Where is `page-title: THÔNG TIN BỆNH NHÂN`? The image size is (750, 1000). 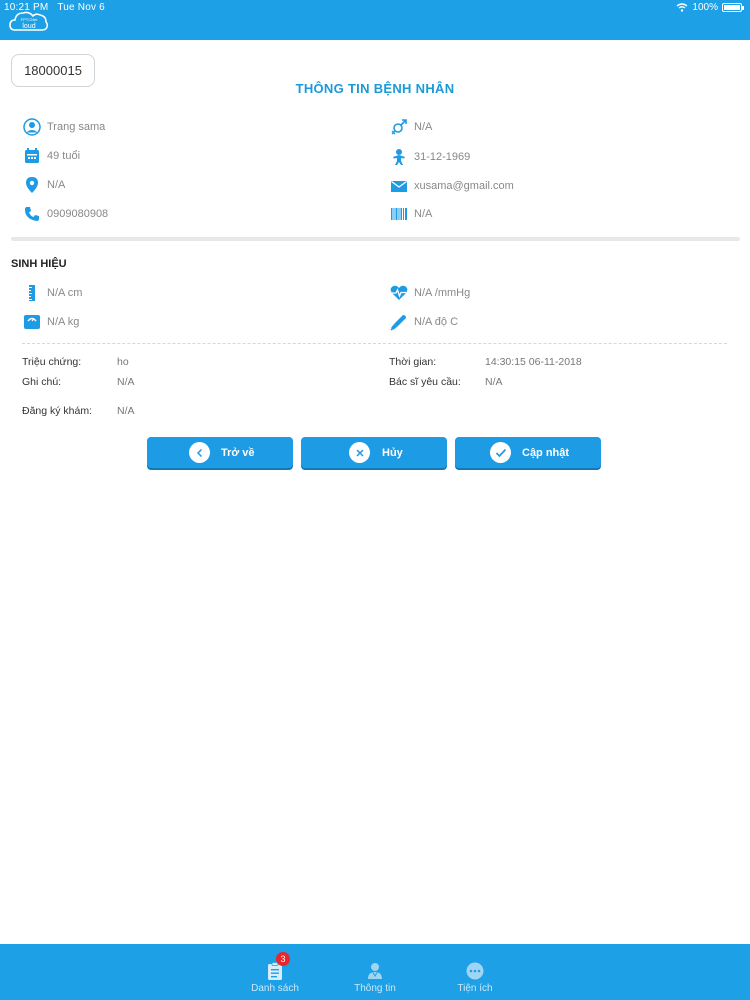 page-title: THÔNG TIN BỆNH NHÂN is located at coordinates (375, 88).